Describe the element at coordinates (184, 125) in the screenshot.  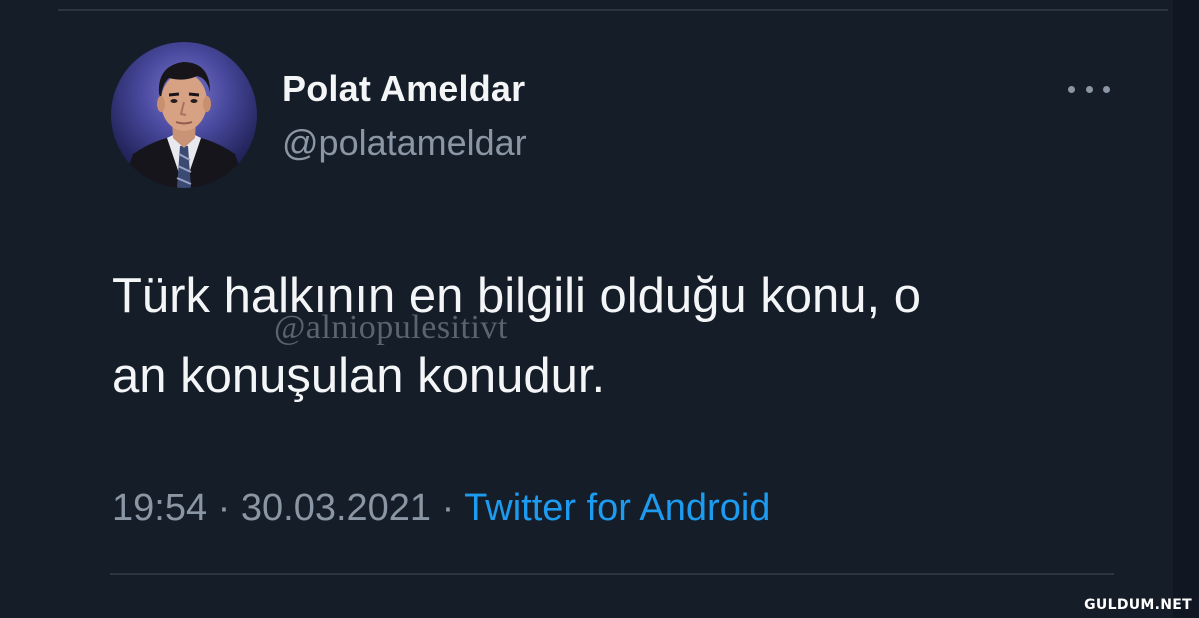
I see `profile-photo-icon` at that location.